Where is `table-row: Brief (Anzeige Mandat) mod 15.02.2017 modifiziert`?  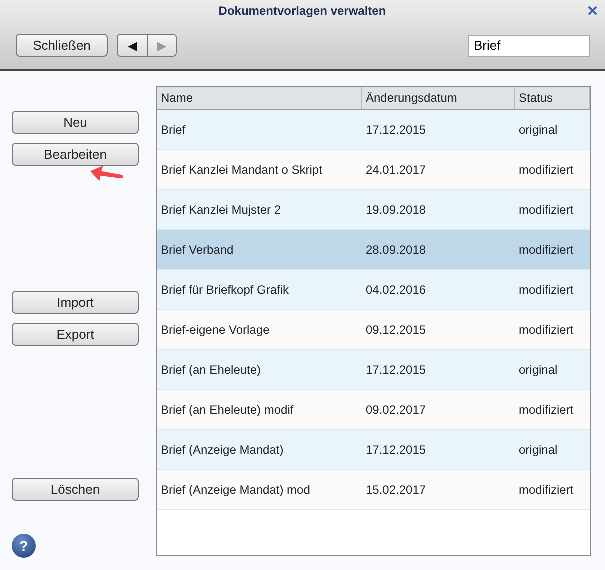
table-row: Brief (Anzeige Mandat) mod 15.02.2017 modifiziert is located at coordinates (373, 490).